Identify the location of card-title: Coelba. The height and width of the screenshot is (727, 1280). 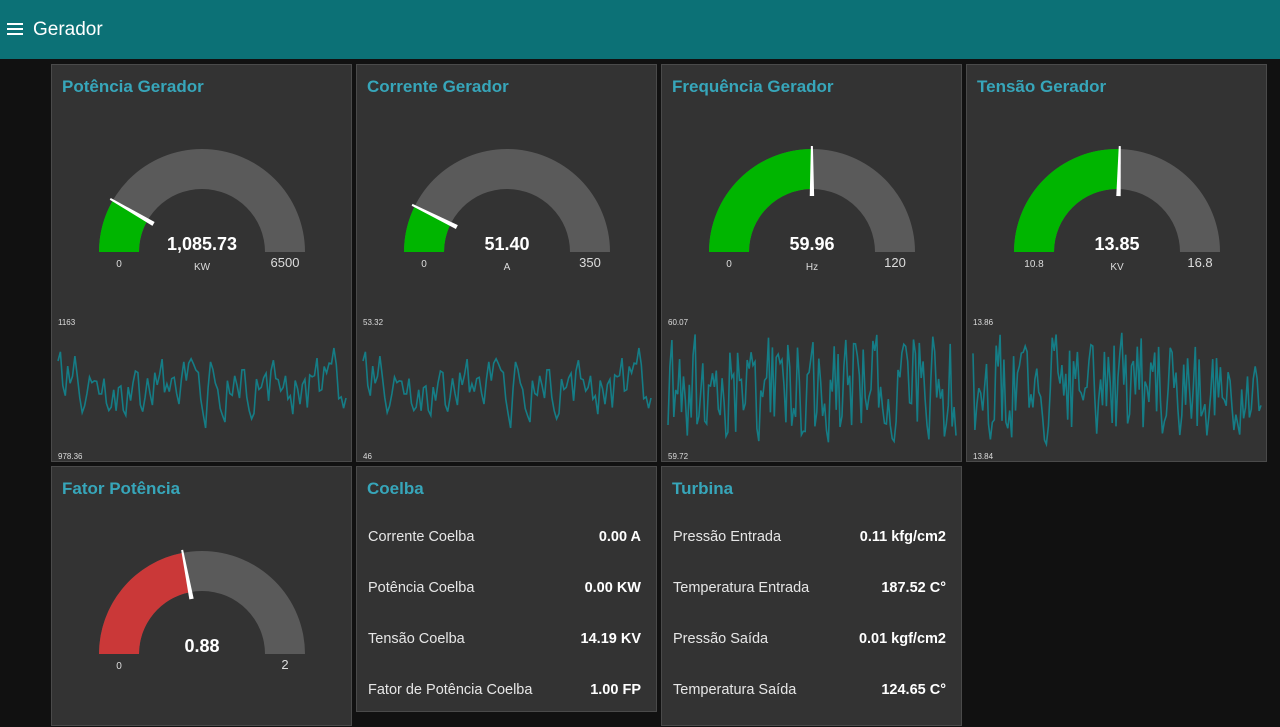
(395, 488).